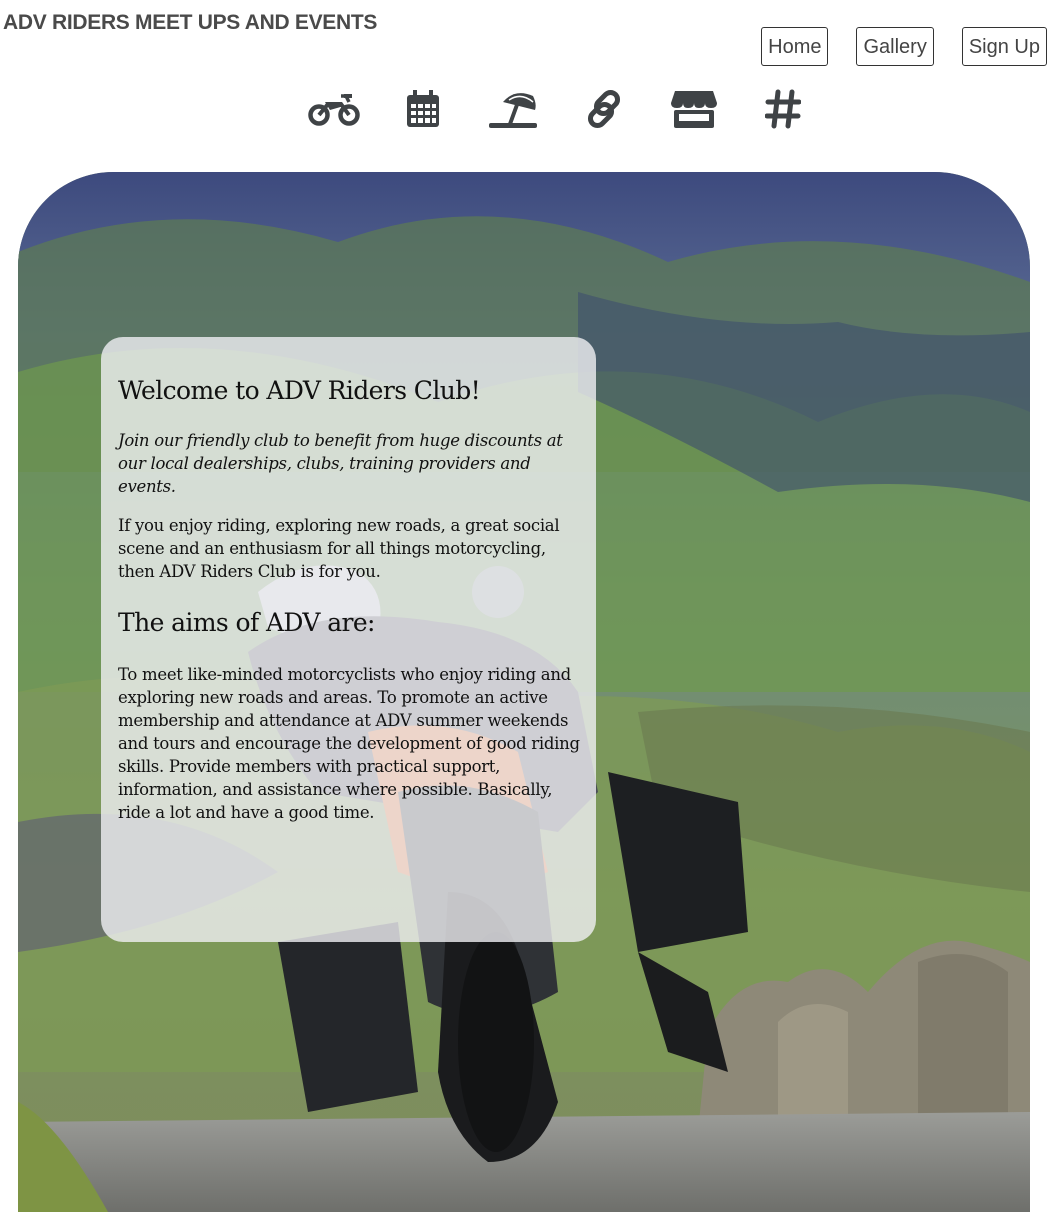  Describe the element at coordinates (795, 46) in the screenshot. I see `home-button: Home` at that location.